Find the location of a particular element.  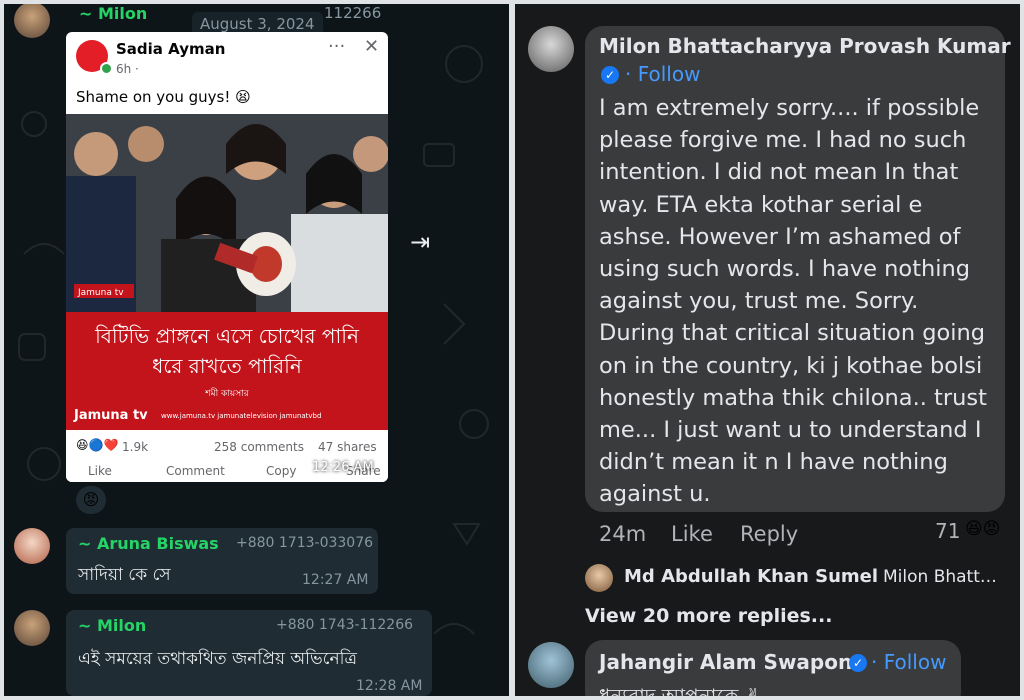

reaction-icons: 😆🔵❤️ is located at coordinates (97, 445).